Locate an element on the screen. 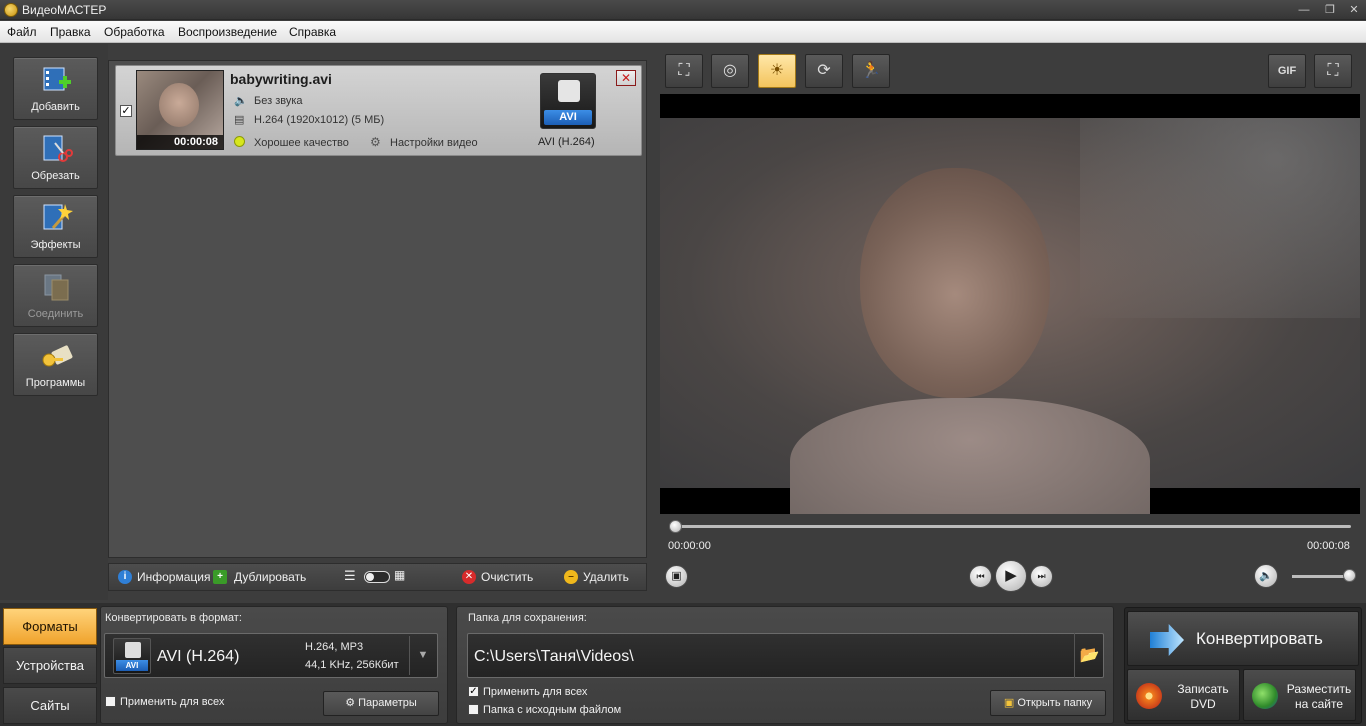 Image resolution: width=1366 pixels, height=726 pixels. video-settings-link: Настройки видео is located at coordinates (434, 143).